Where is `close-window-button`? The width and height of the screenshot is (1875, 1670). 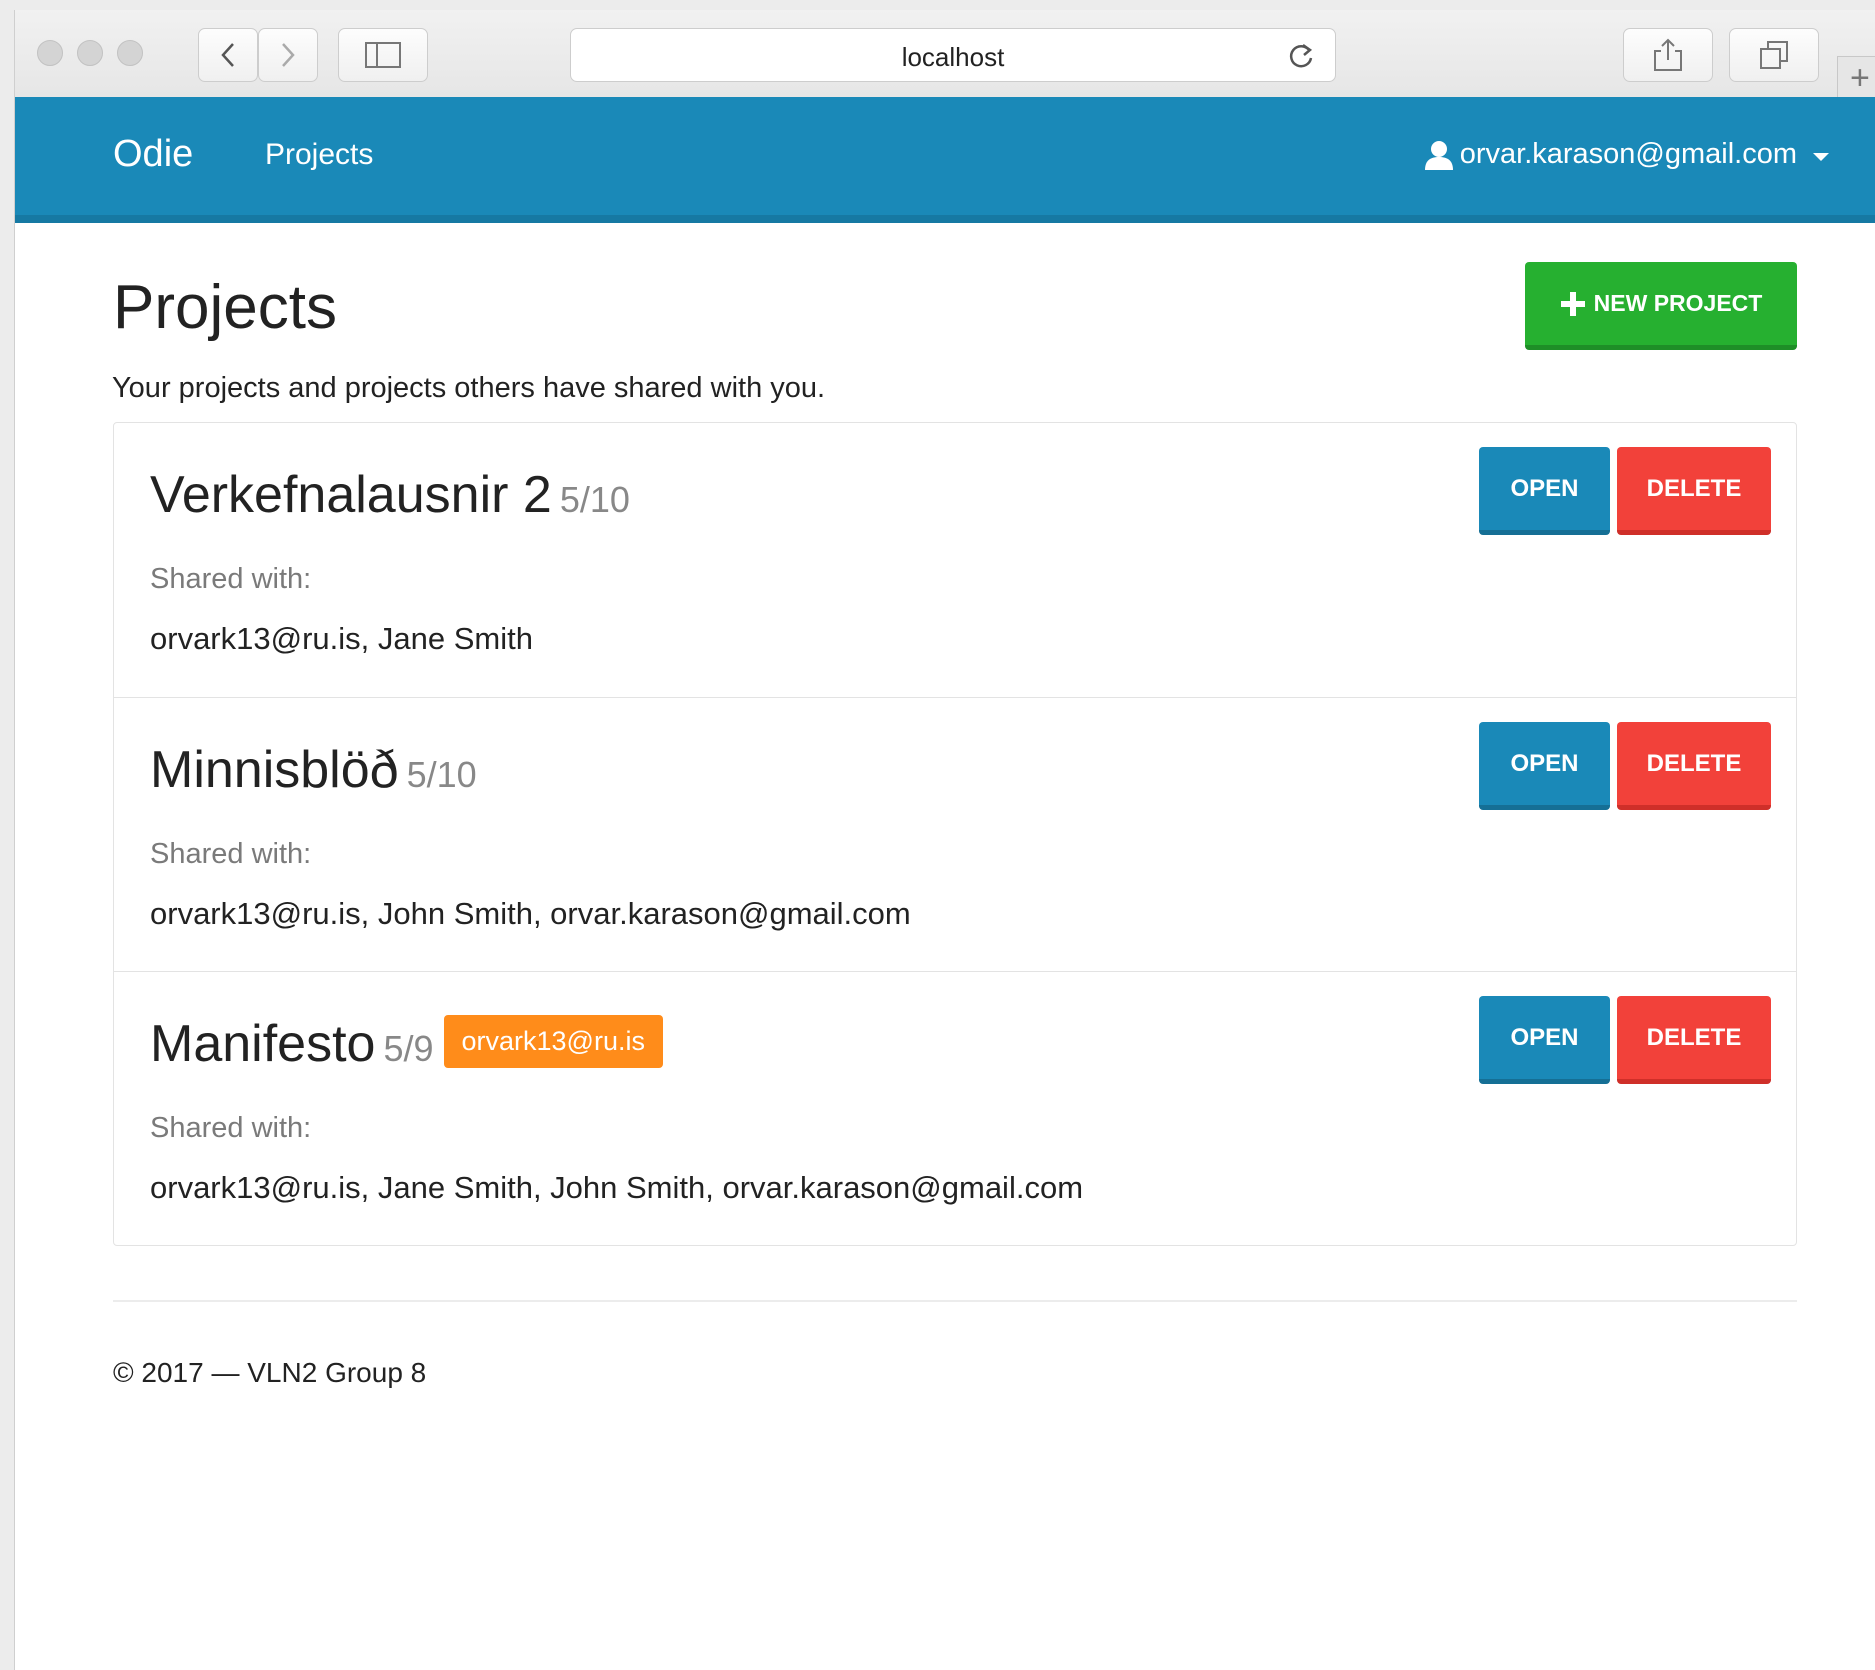 close-window-button is located at coordinates (50, 53).